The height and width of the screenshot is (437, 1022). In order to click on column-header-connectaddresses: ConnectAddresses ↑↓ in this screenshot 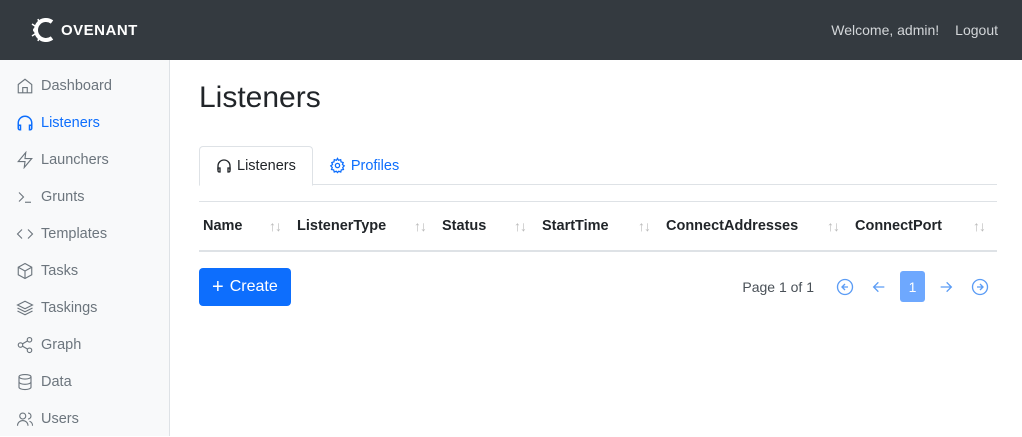, I will do `click(756, 226)`.